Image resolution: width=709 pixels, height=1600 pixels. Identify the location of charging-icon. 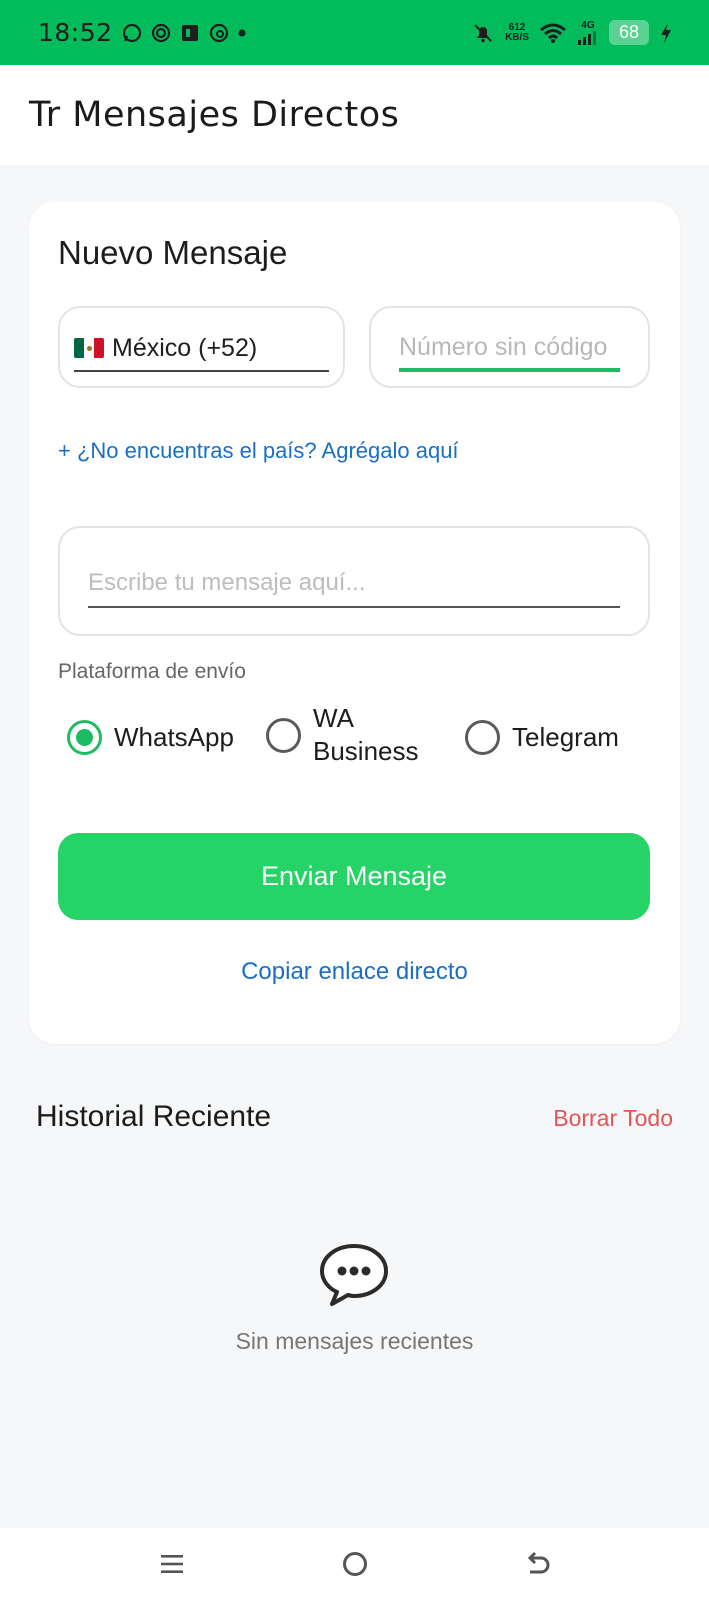
(666, 32).